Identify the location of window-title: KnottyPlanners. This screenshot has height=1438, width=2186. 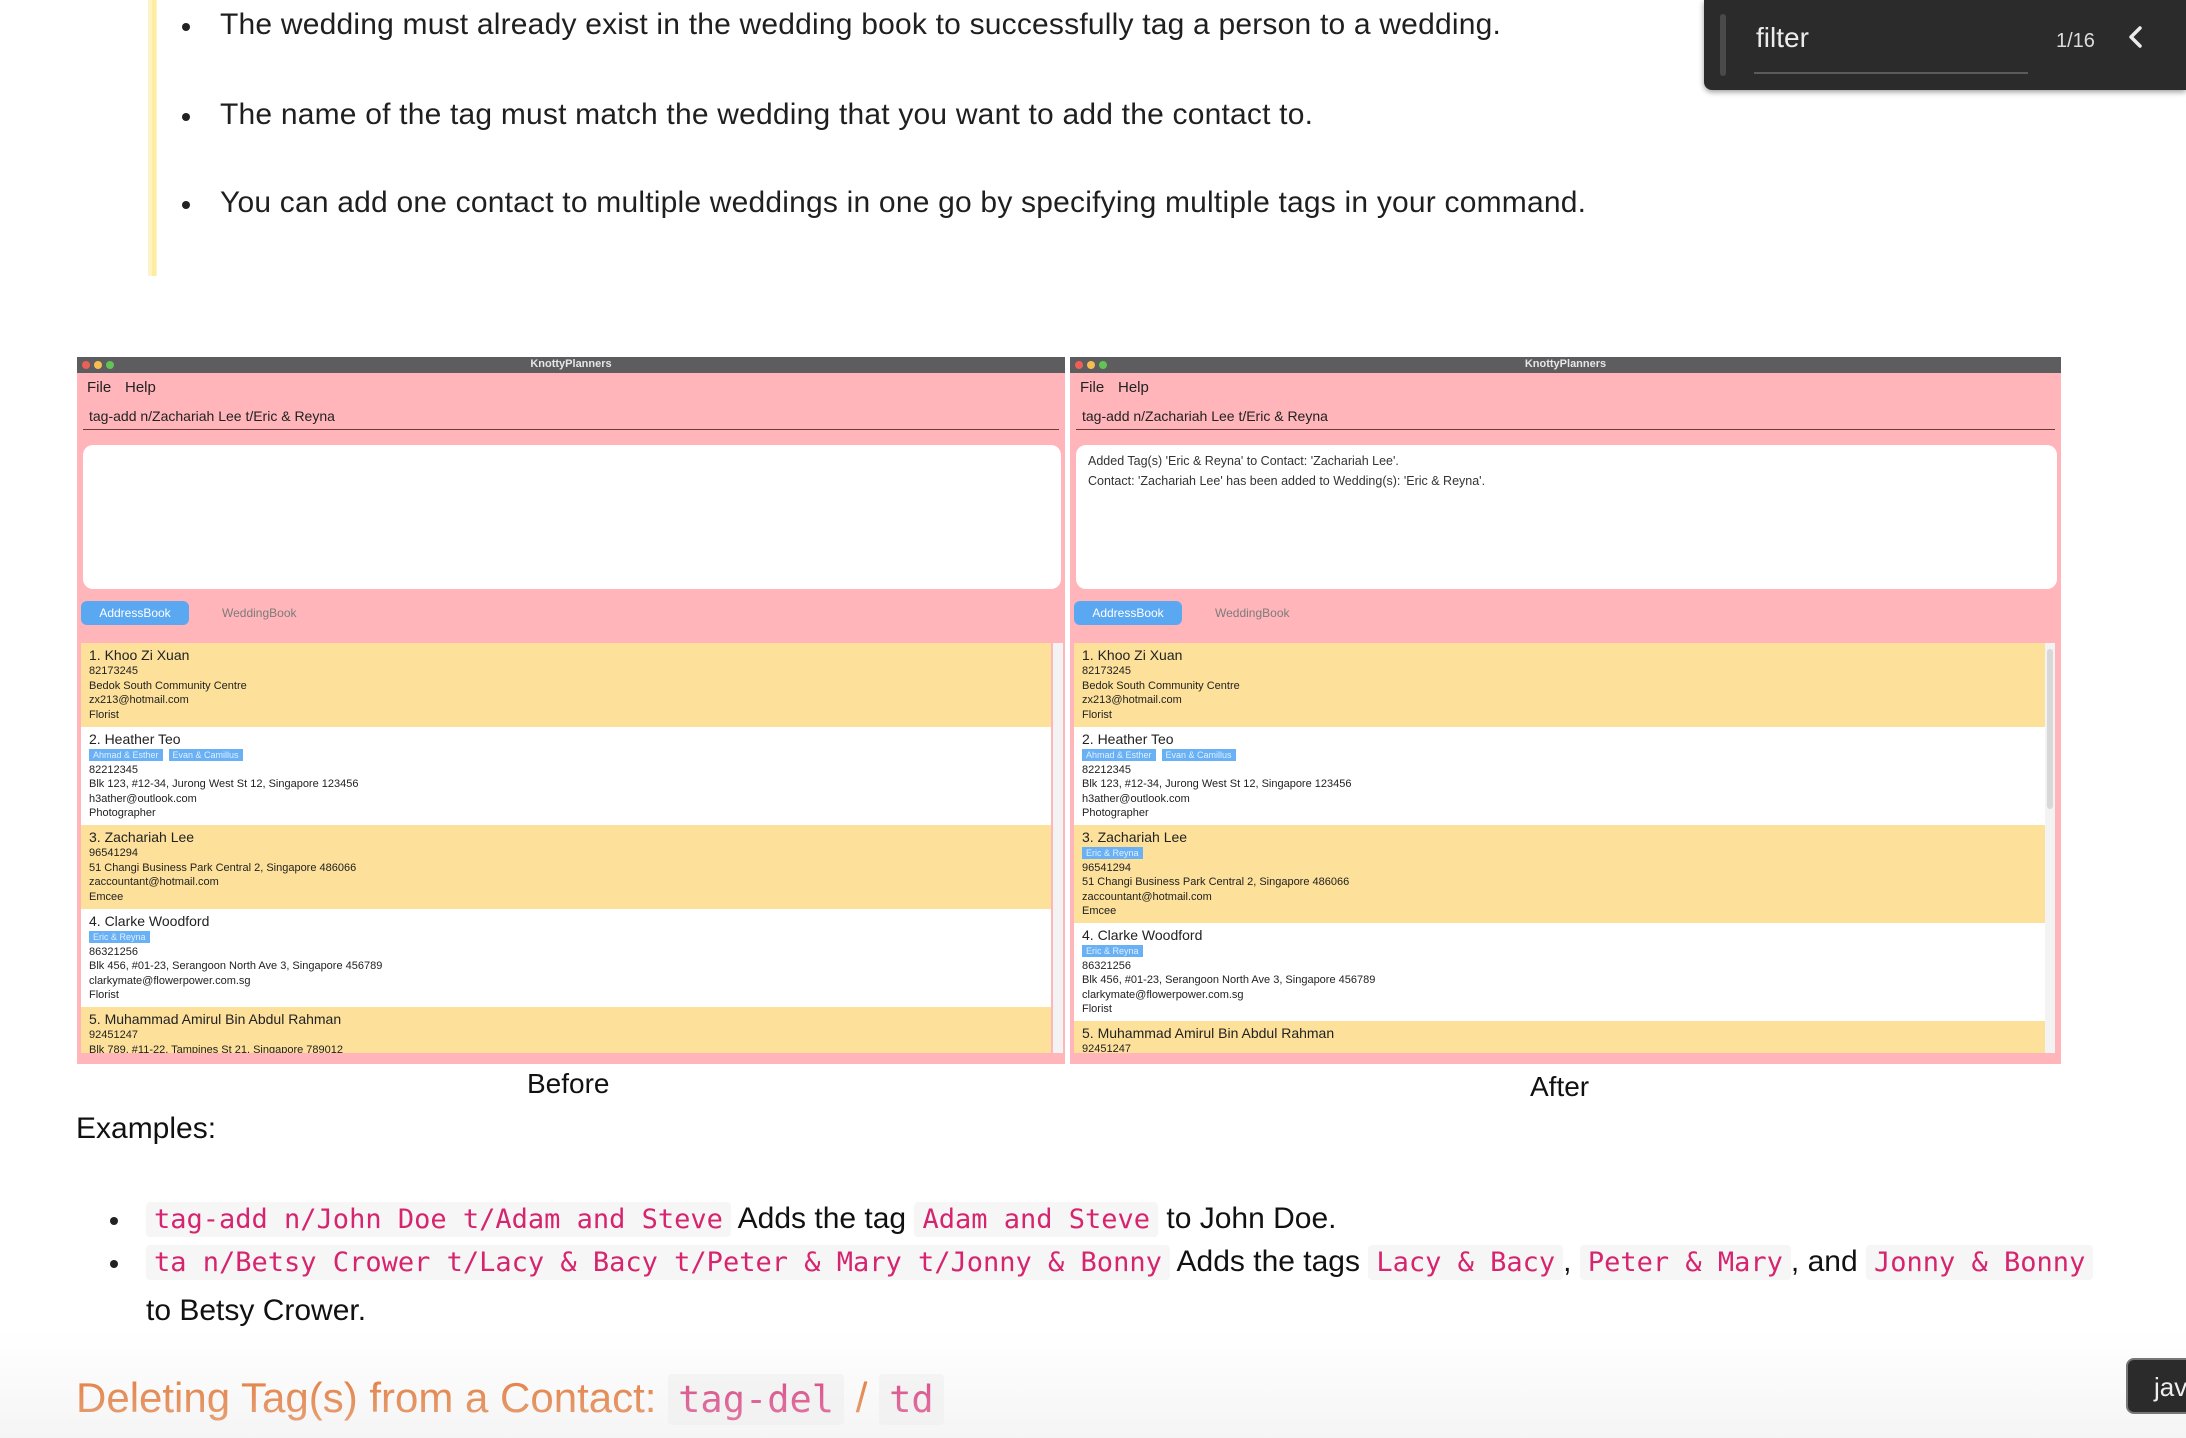
(1565, 364).